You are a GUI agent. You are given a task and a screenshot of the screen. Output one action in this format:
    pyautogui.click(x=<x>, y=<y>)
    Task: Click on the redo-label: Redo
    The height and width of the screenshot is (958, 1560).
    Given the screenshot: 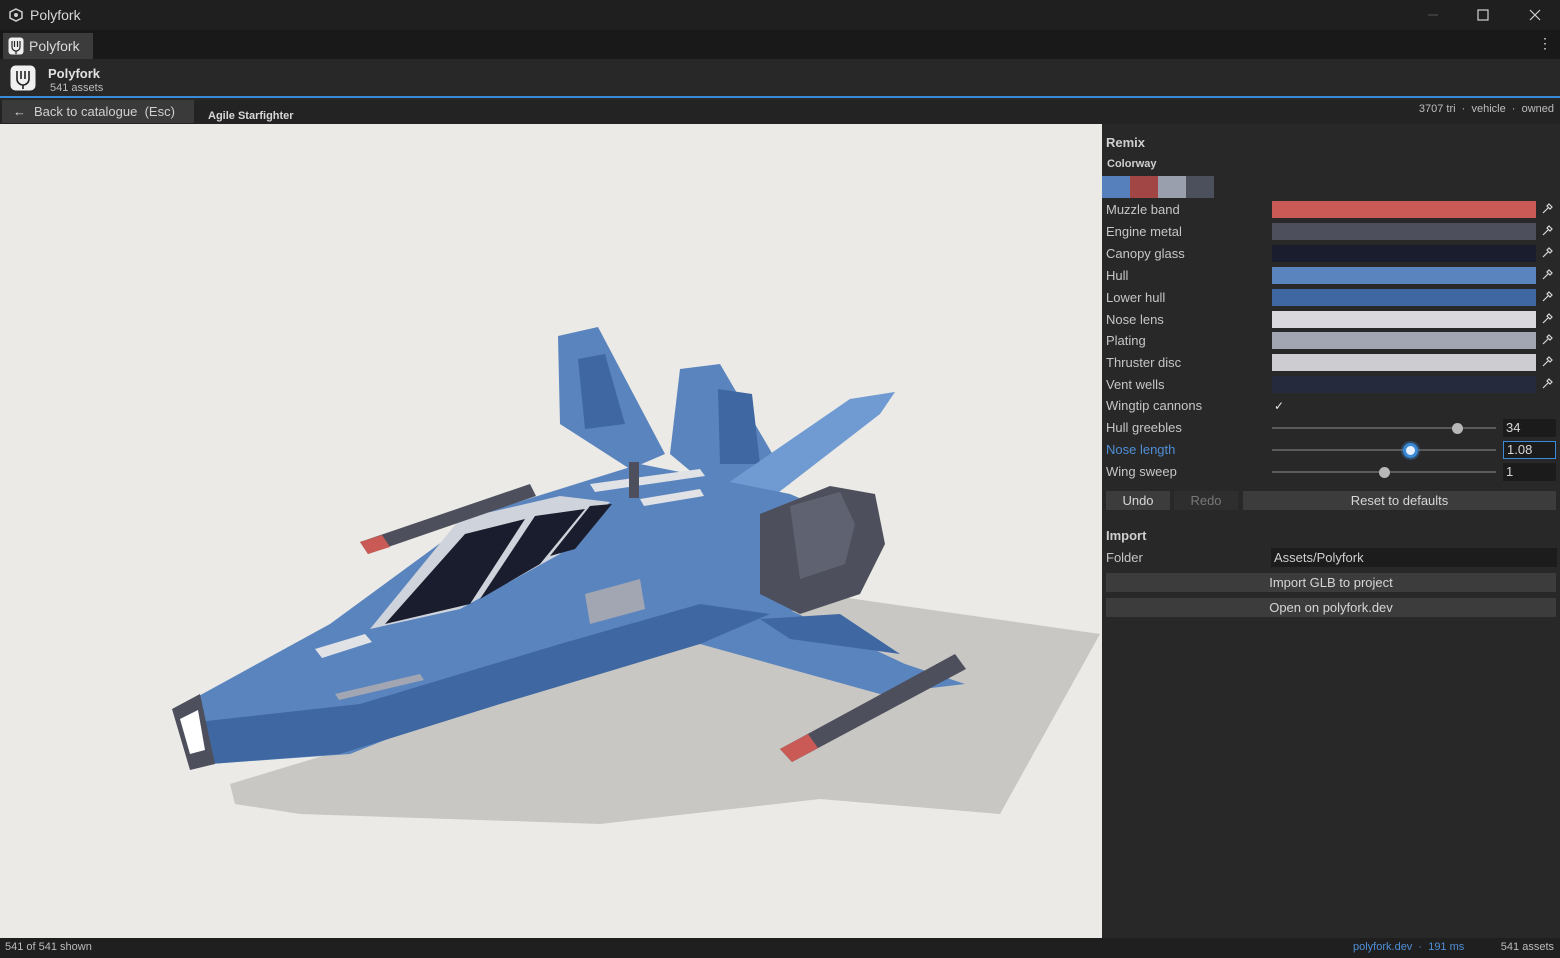 What is the action you would take?
    pyautogui.click(x=1206, y=500)
    